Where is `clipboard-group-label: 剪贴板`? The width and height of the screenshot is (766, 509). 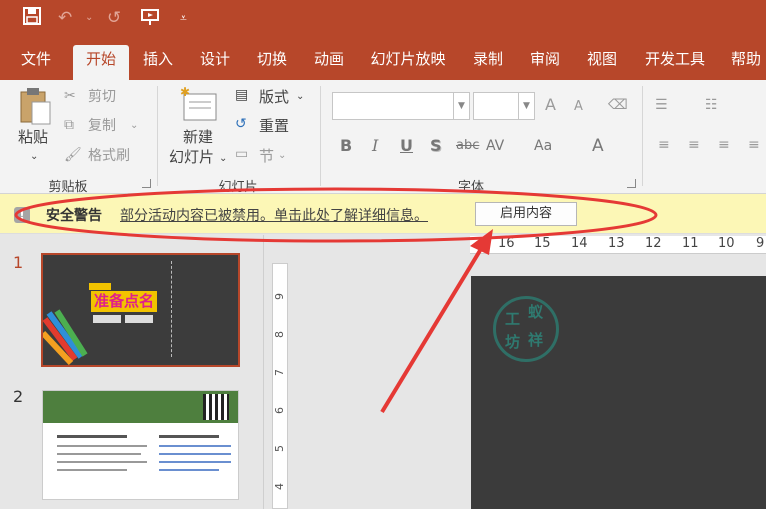
clipboard-group-label: 剪贴板 is located at coordinates (68, 187).